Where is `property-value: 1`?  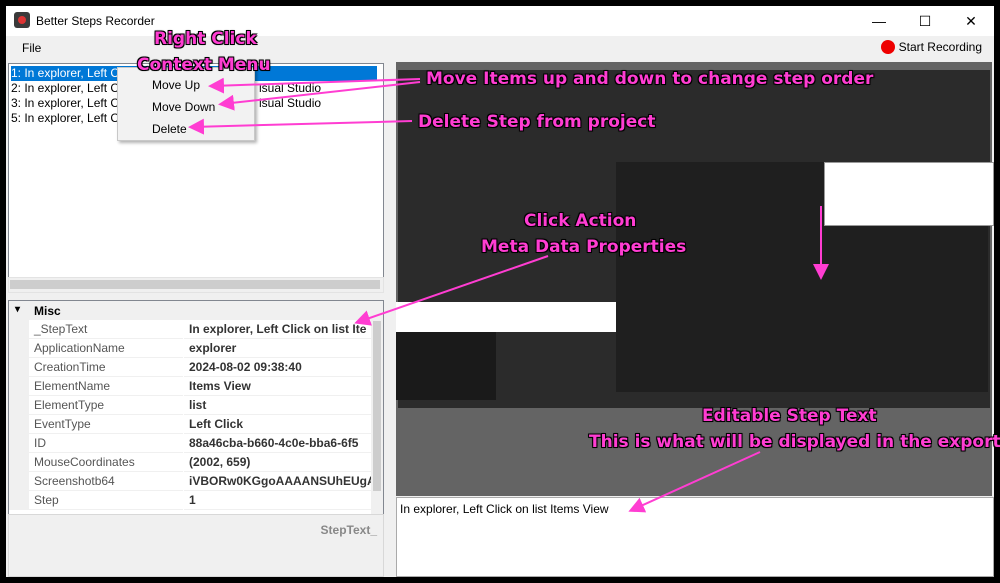
property-value: 1 is located at coordinates (277, 500).